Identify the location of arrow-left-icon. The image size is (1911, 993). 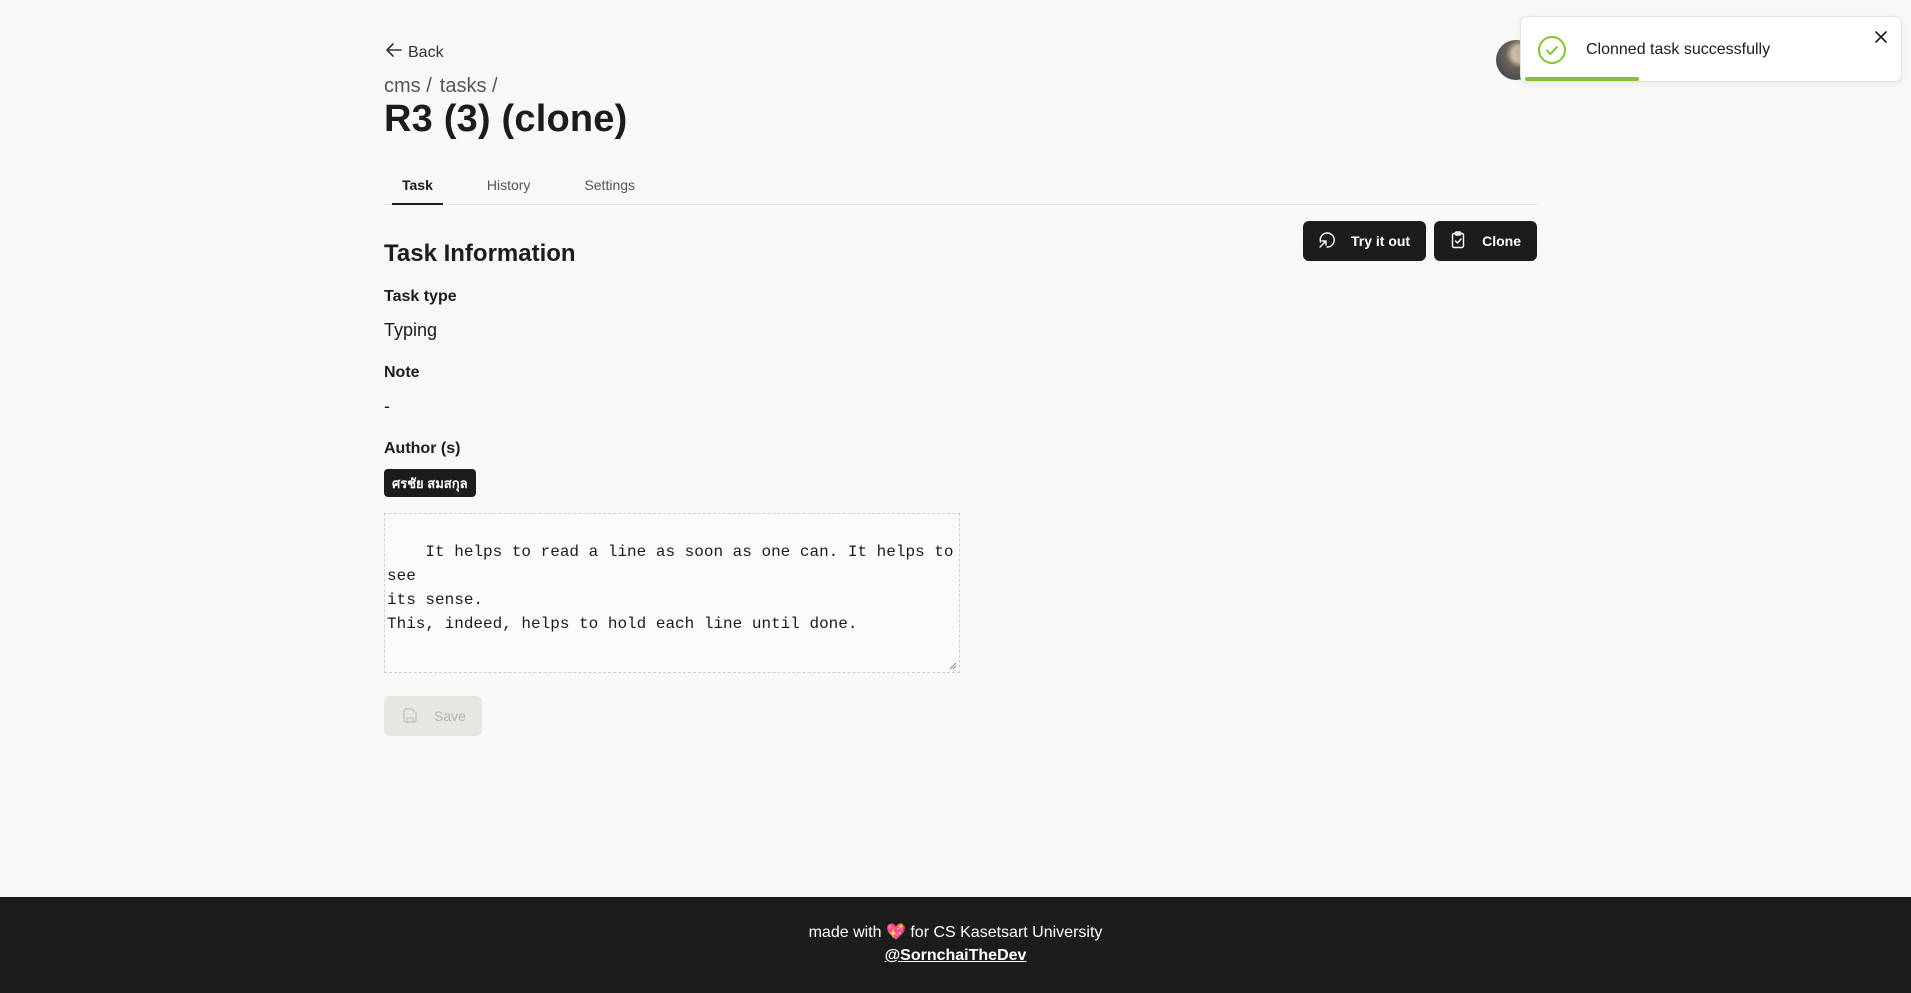
(394, 52).